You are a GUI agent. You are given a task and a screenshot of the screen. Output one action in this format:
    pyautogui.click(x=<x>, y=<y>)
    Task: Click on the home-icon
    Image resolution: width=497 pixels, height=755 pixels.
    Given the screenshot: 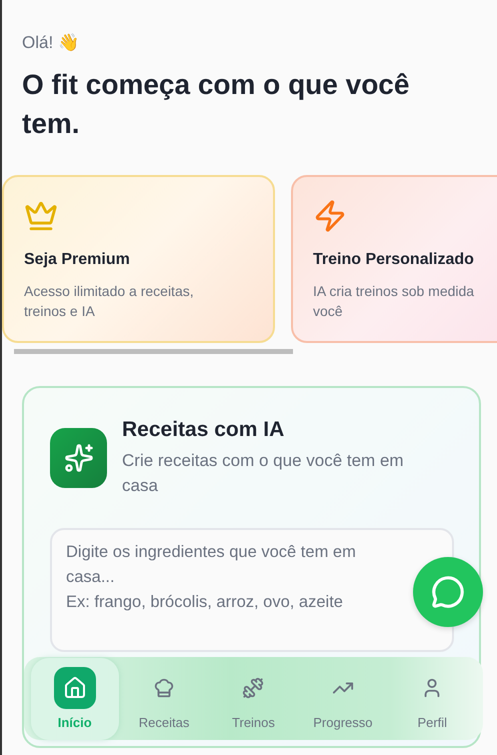 What is the action you would take?
    pyautogui.click(x=75, y=688)
    